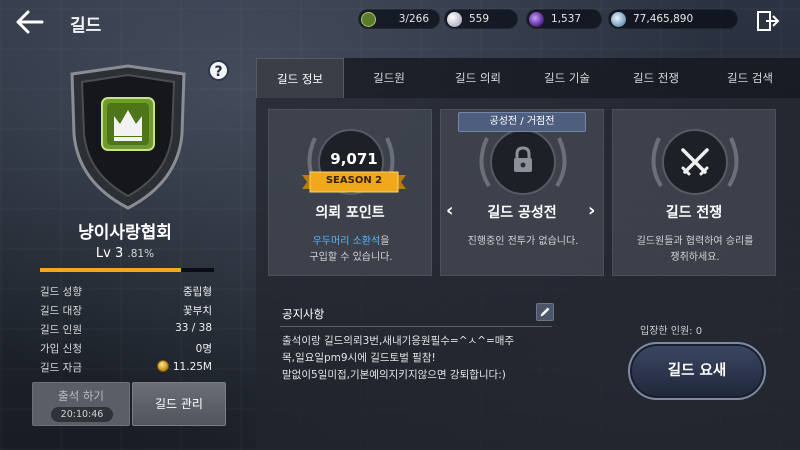 This screenshot has height=450, width=800. I want to click on season-label: SEASON 2, so click(354, 180).